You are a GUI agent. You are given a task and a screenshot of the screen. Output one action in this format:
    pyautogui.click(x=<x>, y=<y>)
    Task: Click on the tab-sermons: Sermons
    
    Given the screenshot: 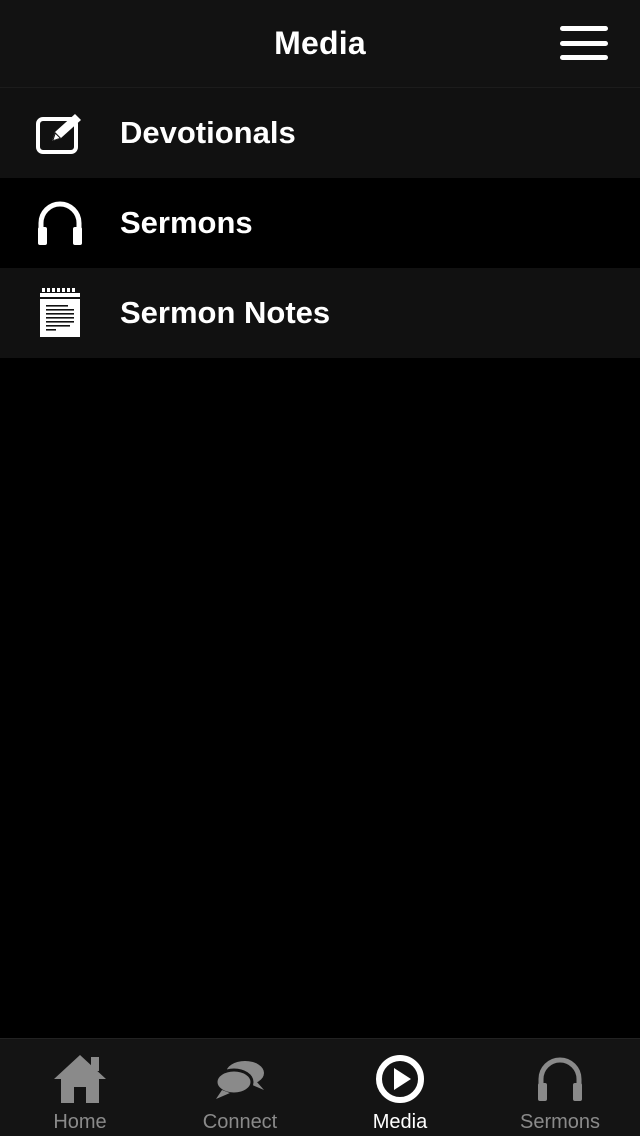 What is the action you would take?
    pyautogui.click(x=560, y=1087)
    